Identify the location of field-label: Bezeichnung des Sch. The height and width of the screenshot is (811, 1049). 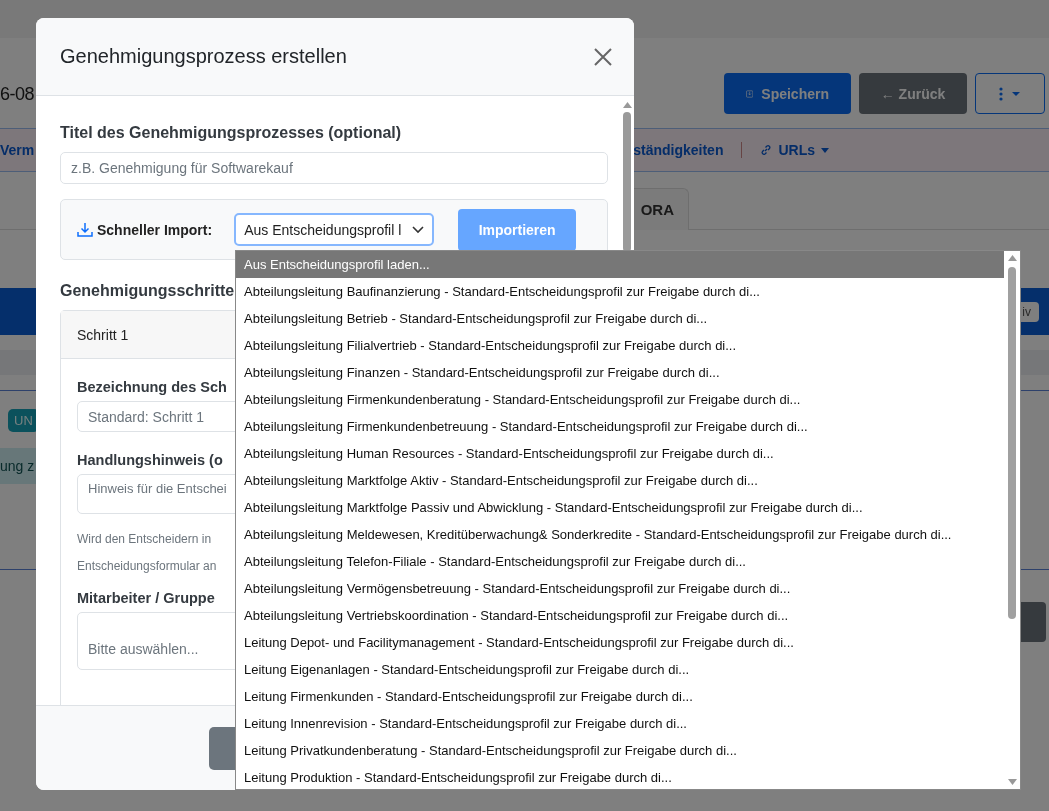
(152, 387).